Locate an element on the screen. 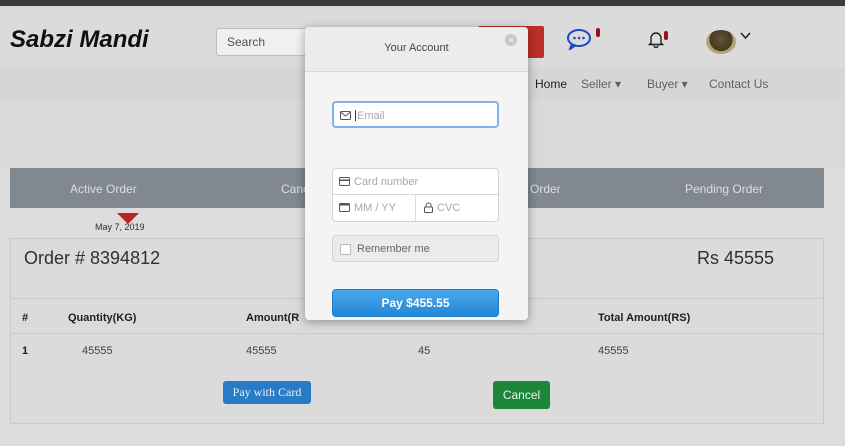 This screenshot has width=845, height=446. expiry-placeholder: MM / YY is located at coordinates (375, 208).